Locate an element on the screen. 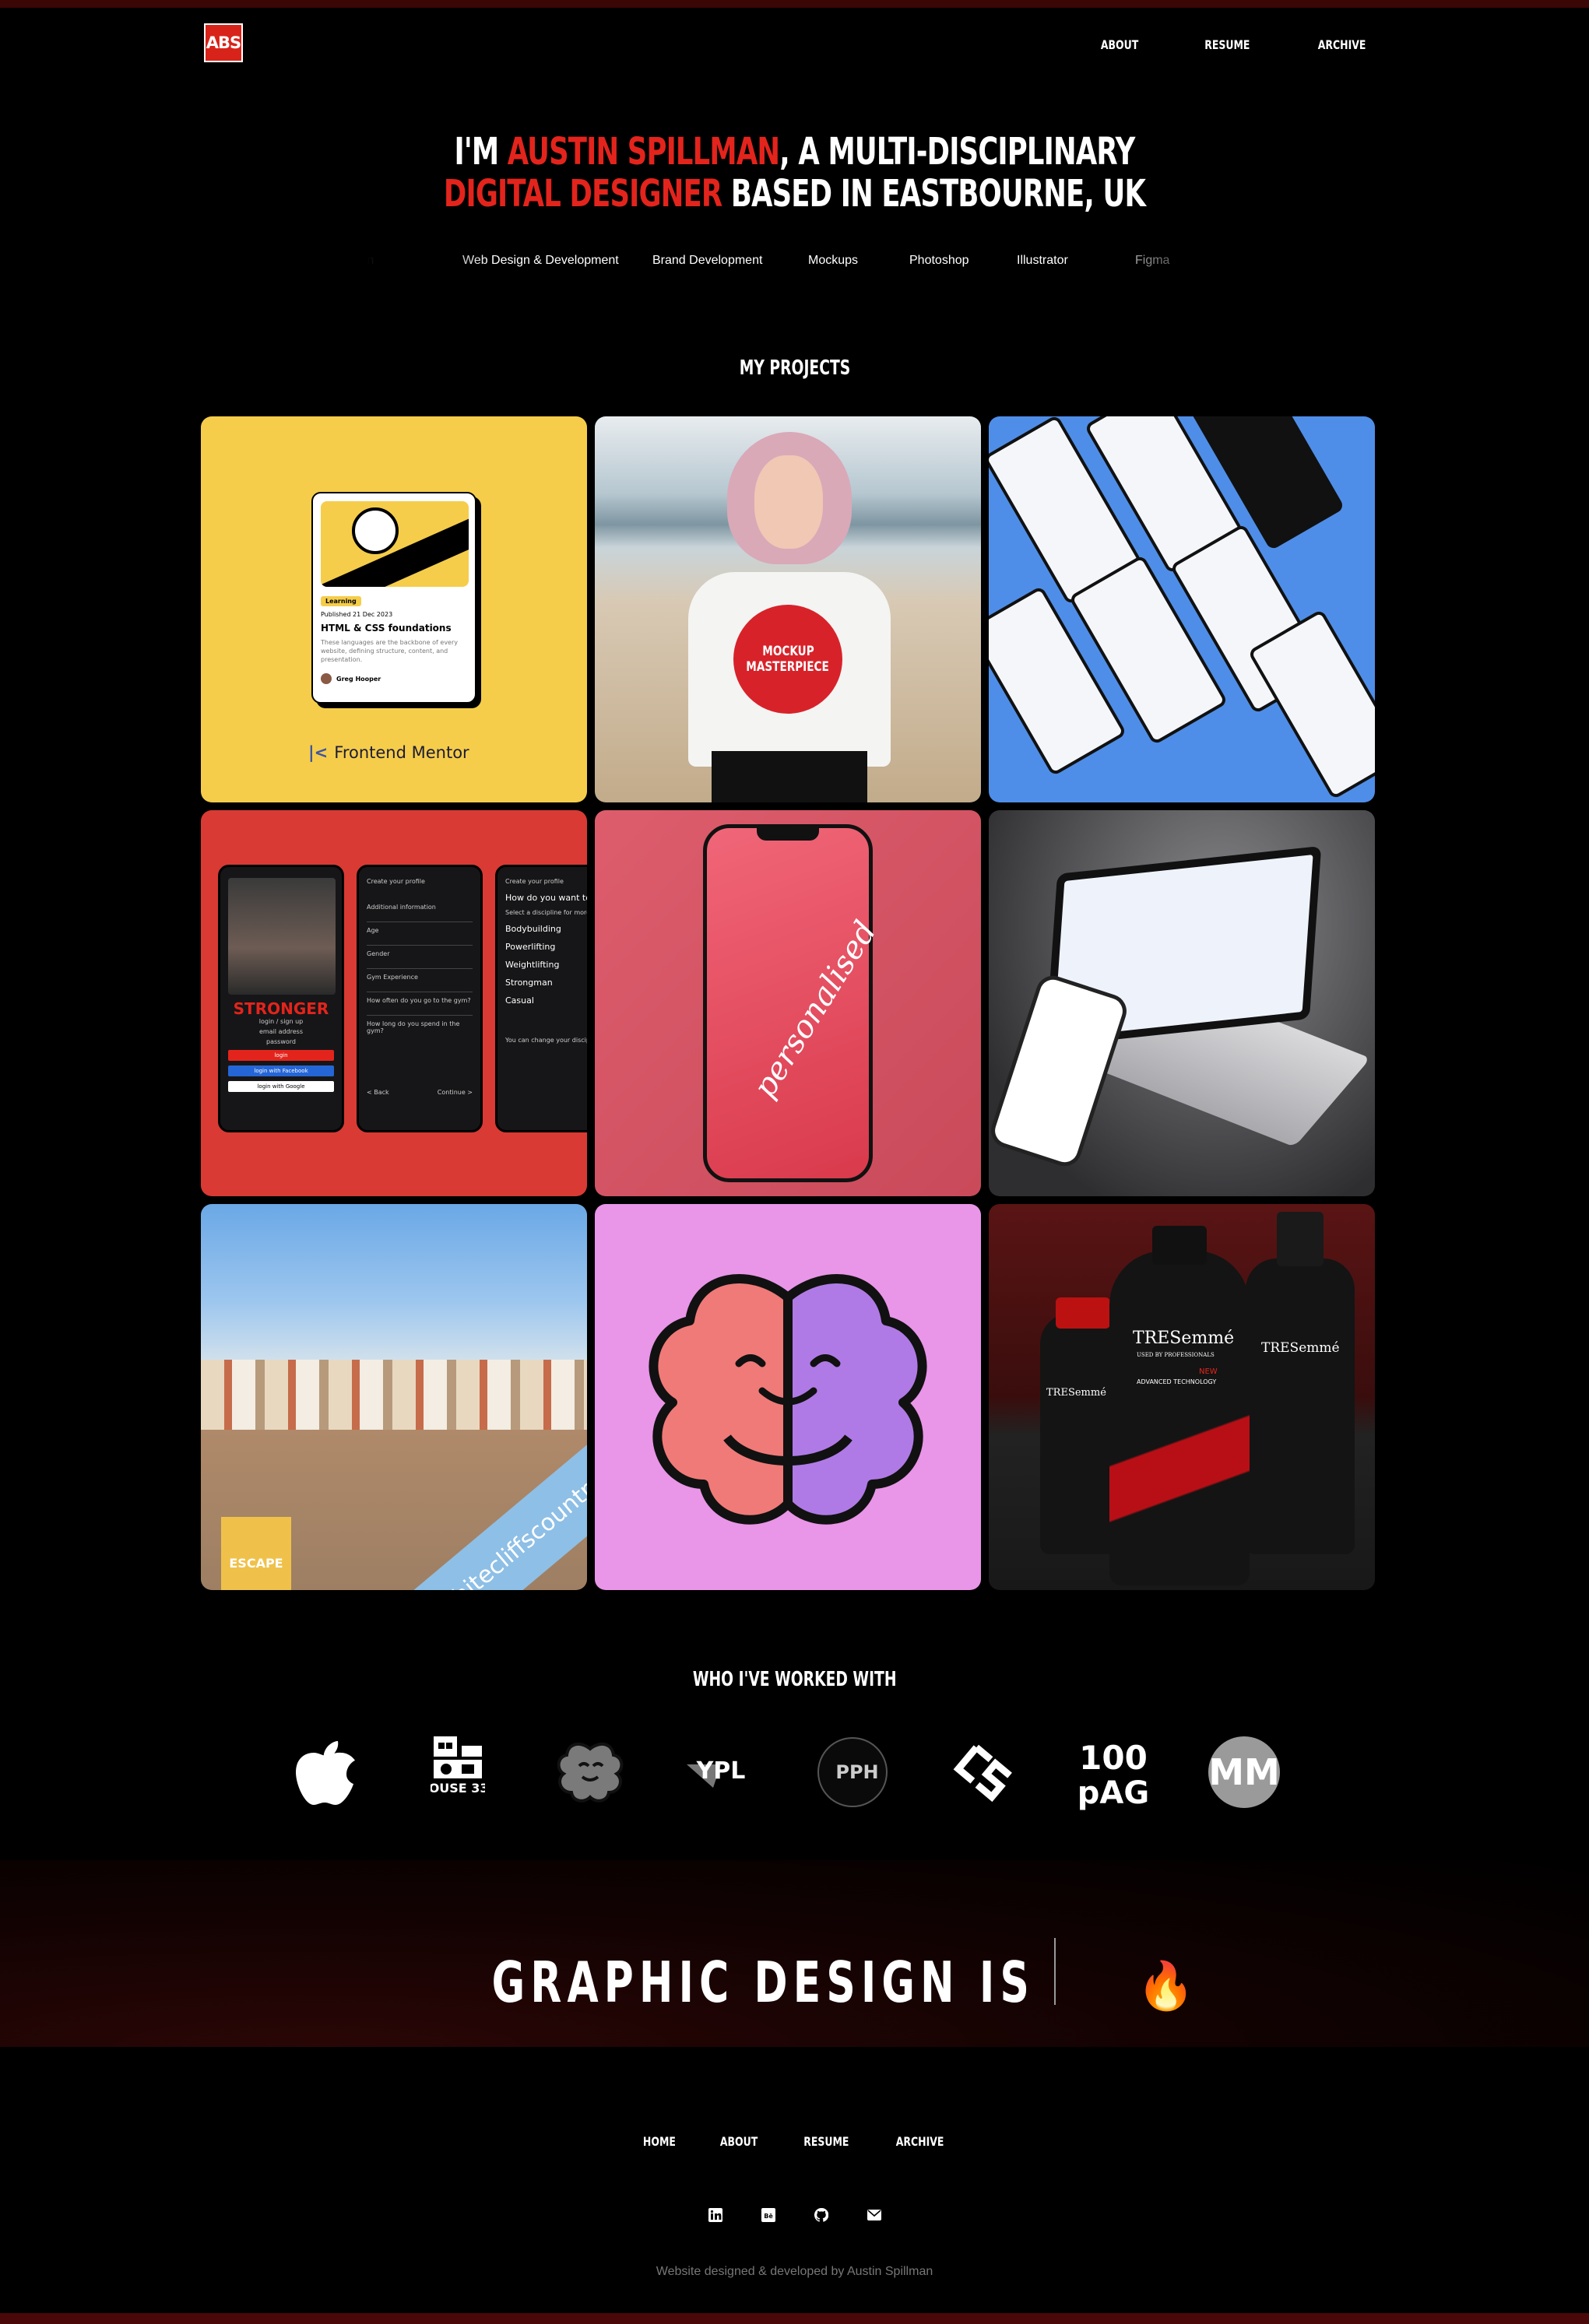 Image resolution: width=1589 pixels, height=2324 pixels. skill-item: Mockups is located at coordinates (833, 260).